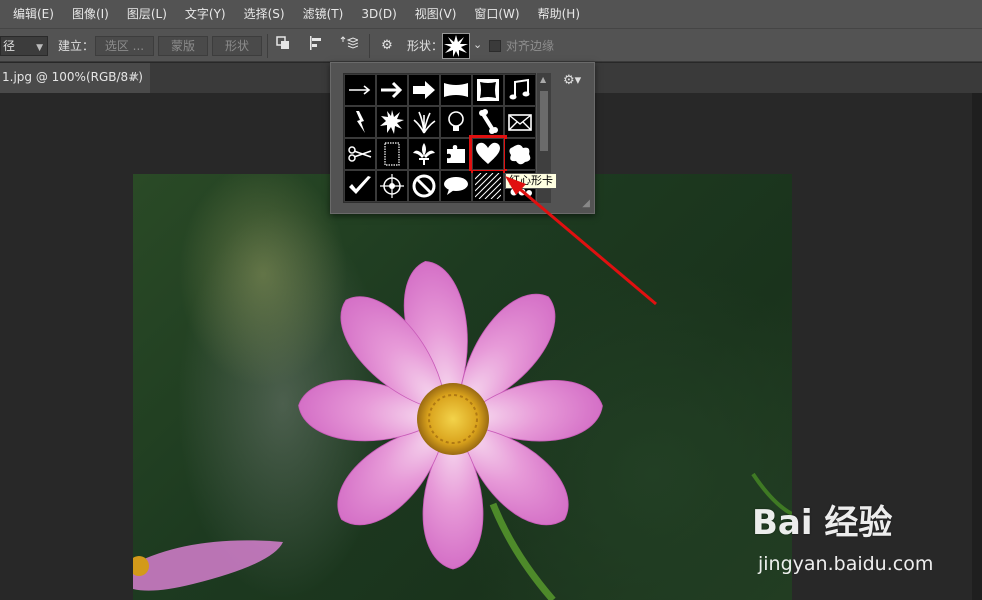  What do you see at coordinates (349, 46) in the screenshot?
I see `path-arrangement-icon` at bounding box center [349, 46].